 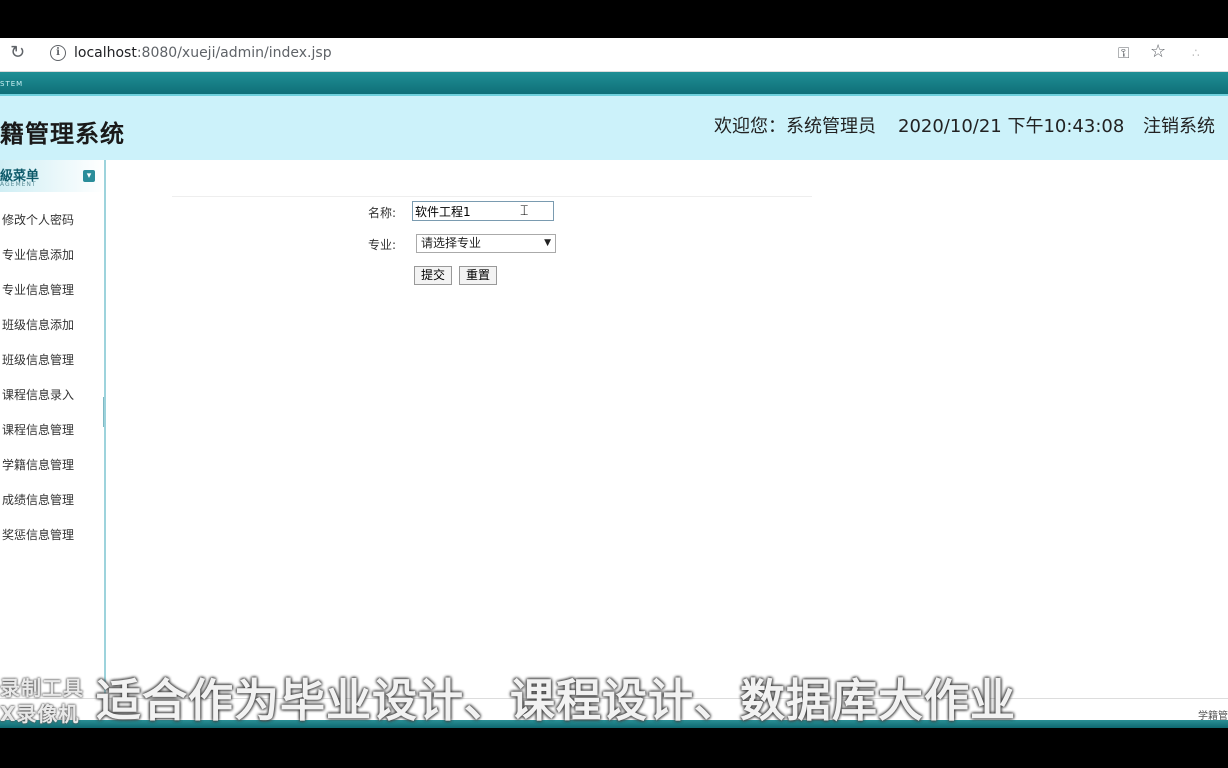 What do you see at coordinates (37, 227) in the screenshot?
I see `sidebar-item-change-password: 修改个人密码` at bounding box center [37, 227].